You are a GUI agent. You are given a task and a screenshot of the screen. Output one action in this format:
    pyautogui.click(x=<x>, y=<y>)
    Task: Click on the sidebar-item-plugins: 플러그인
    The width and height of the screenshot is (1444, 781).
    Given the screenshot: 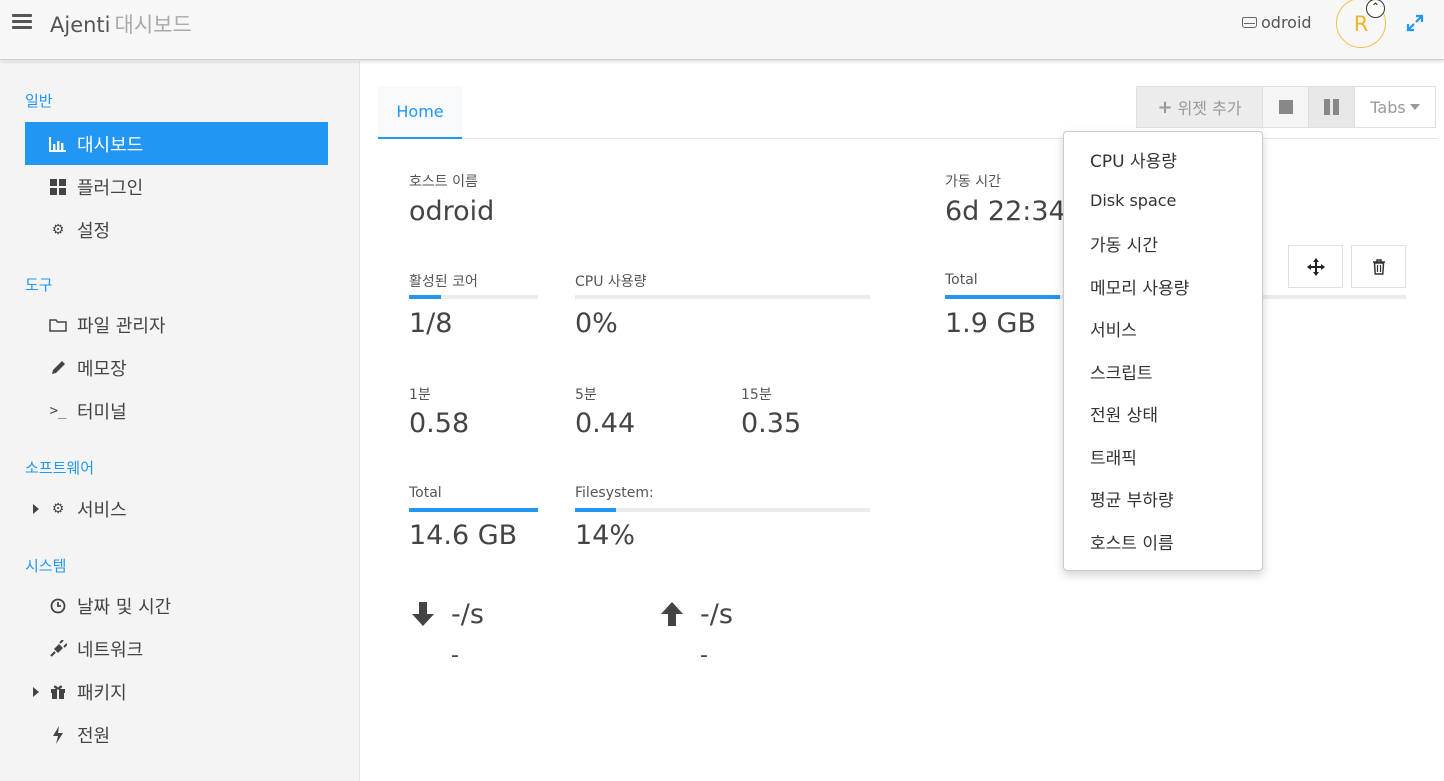 What is the action you would take?
    pyautogui.click(x=176, y=186)
    